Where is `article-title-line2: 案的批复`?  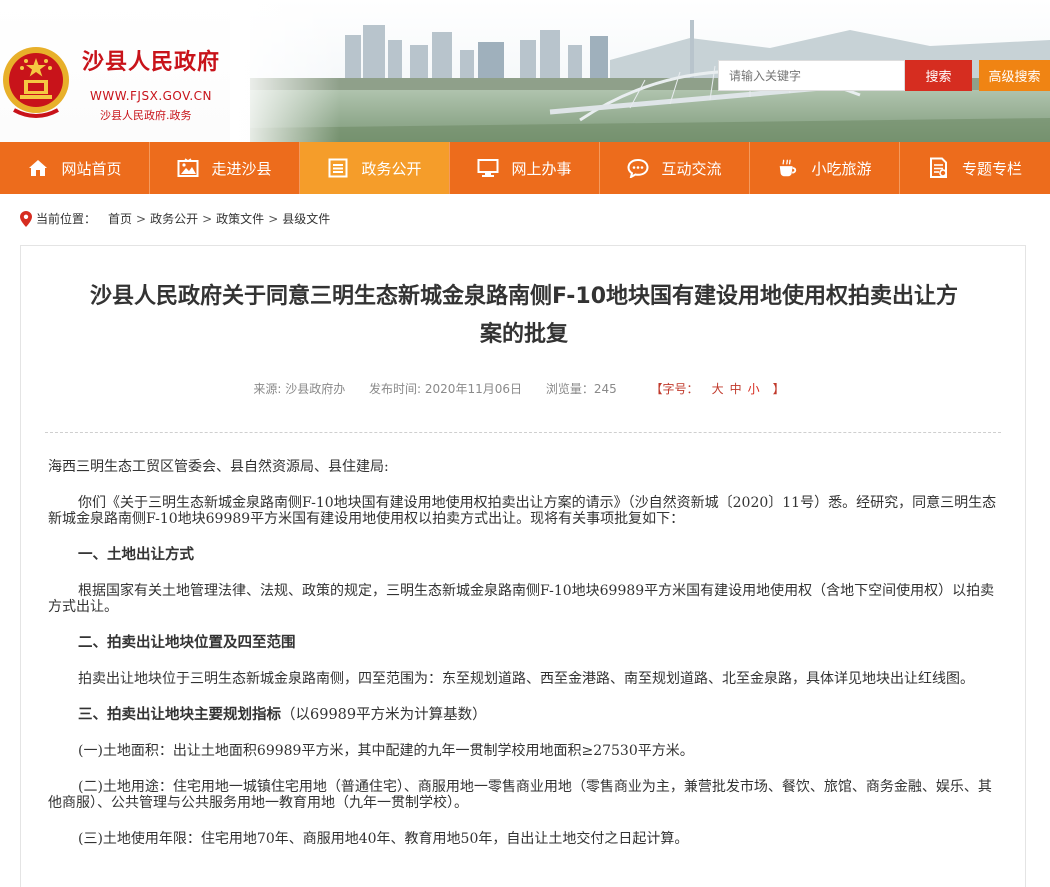 article-title-line2: 案的批复 is located at coordinates (523, 334).